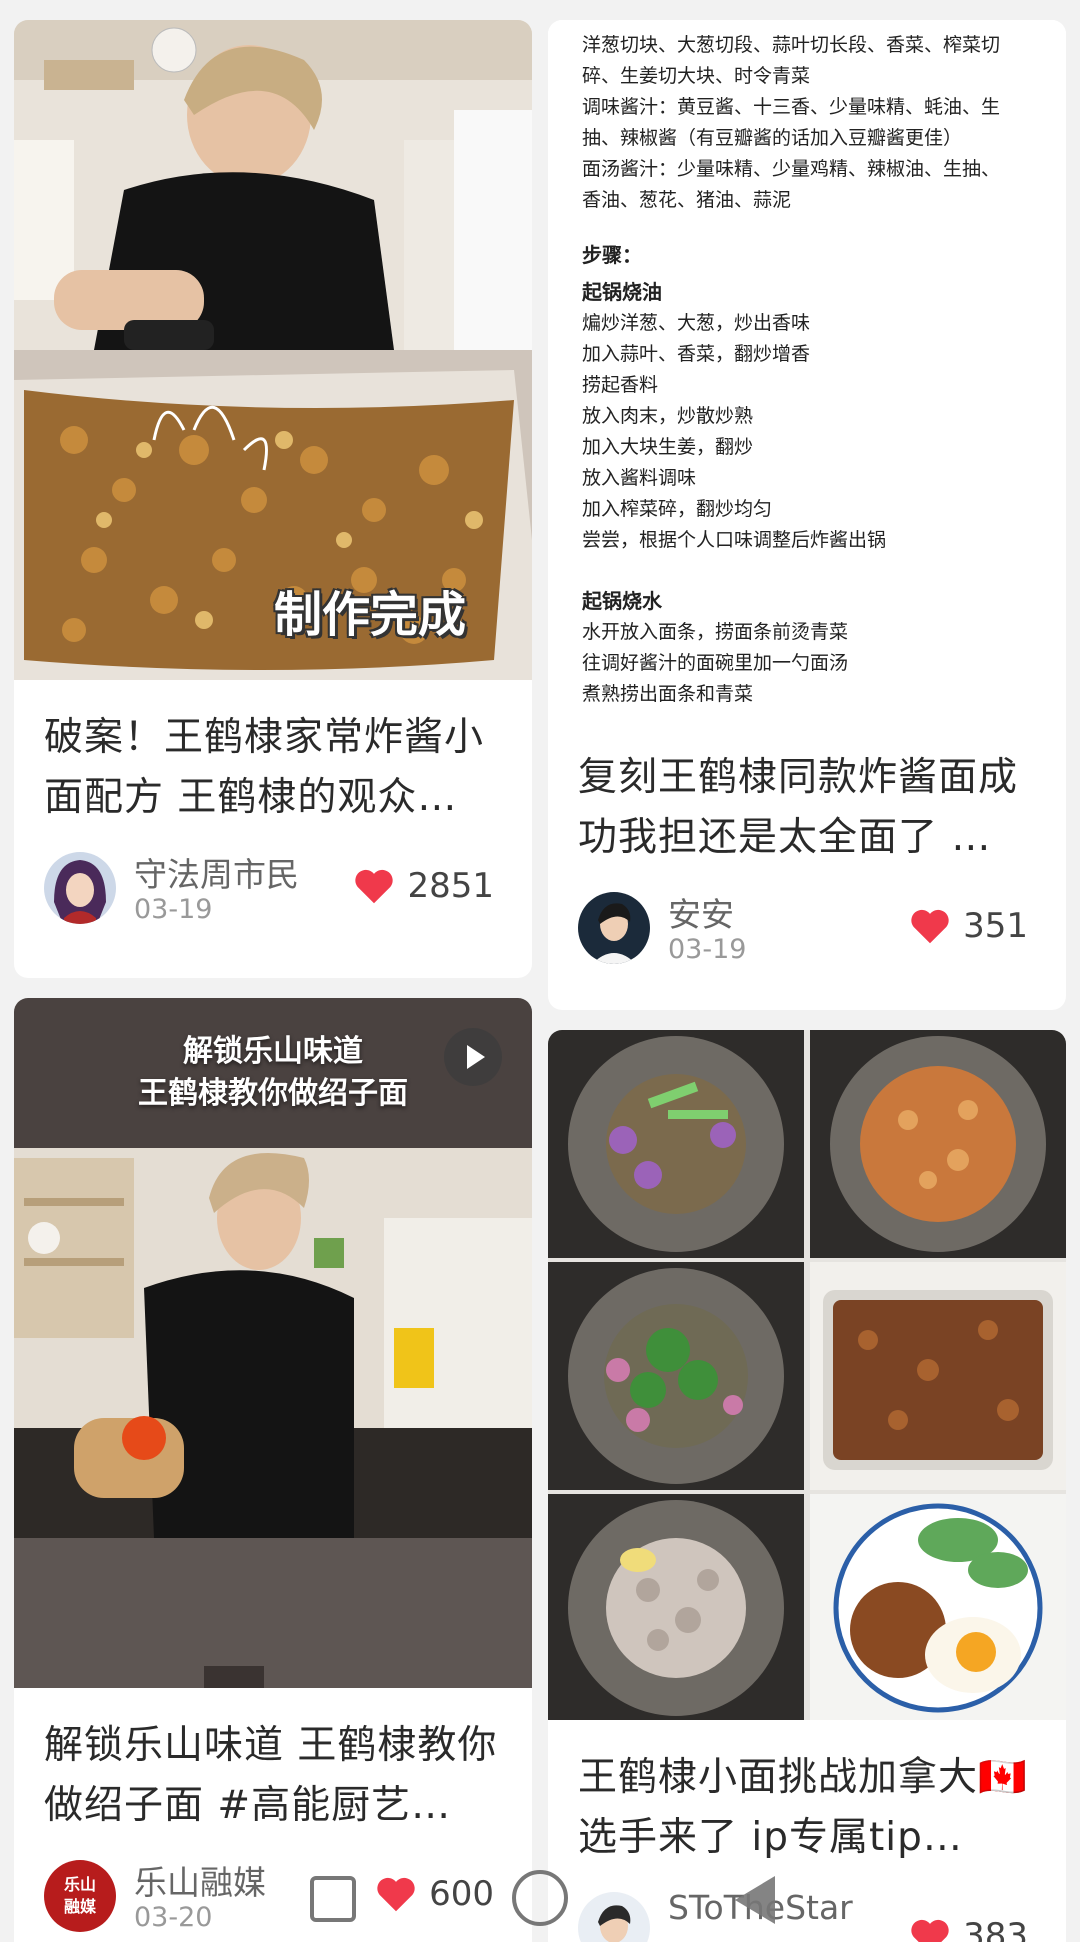  Describe the element at coordinates (622, 292) in the screenshot. I see `section-heading: 起锅烧油` at that location.